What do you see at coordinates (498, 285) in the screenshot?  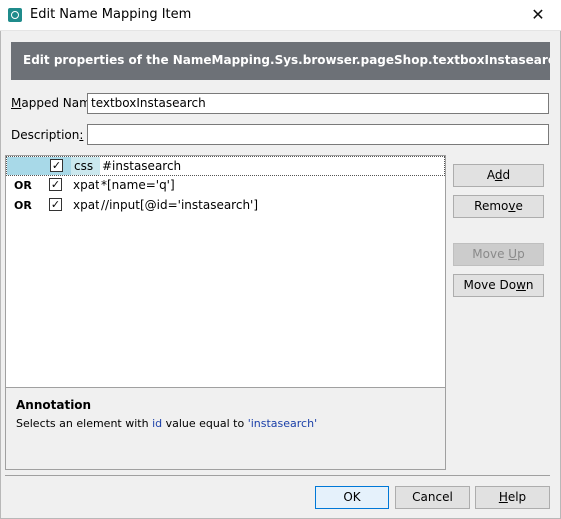 I see `move-down-button: Move Down` at bounding box center [498, 285].